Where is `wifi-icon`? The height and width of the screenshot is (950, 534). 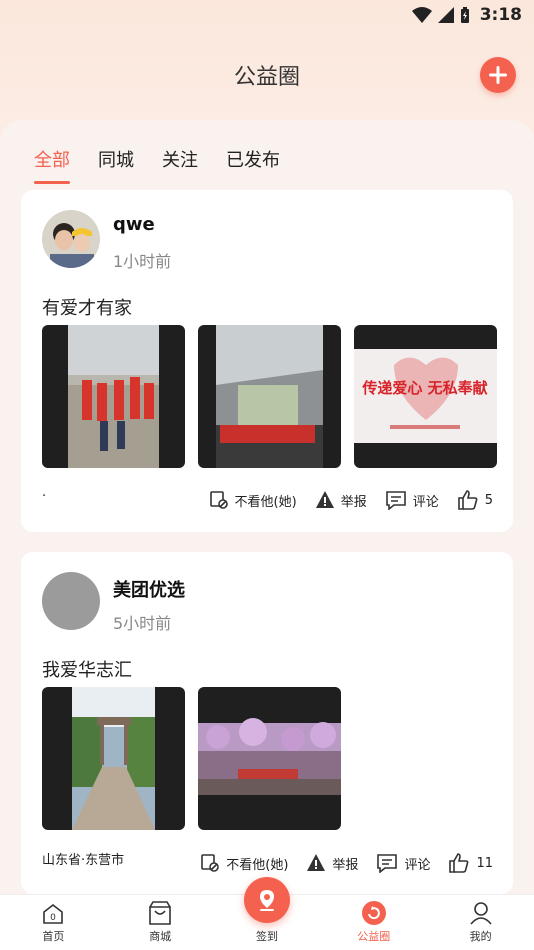 wifi-icon is located at coordinates (421, 15).